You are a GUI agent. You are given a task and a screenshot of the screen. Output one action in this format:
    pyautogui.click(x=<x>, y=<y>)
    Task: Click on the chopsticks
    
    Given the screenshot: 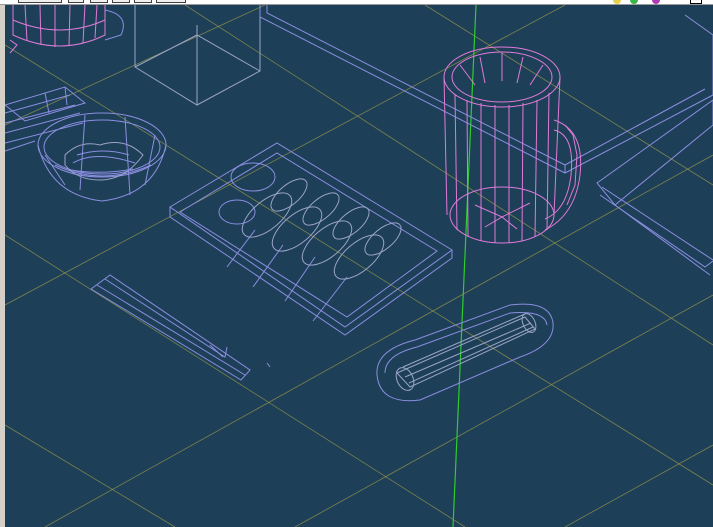 What is the action you would take?
    pyautogui.click(x=180, y=327)
    